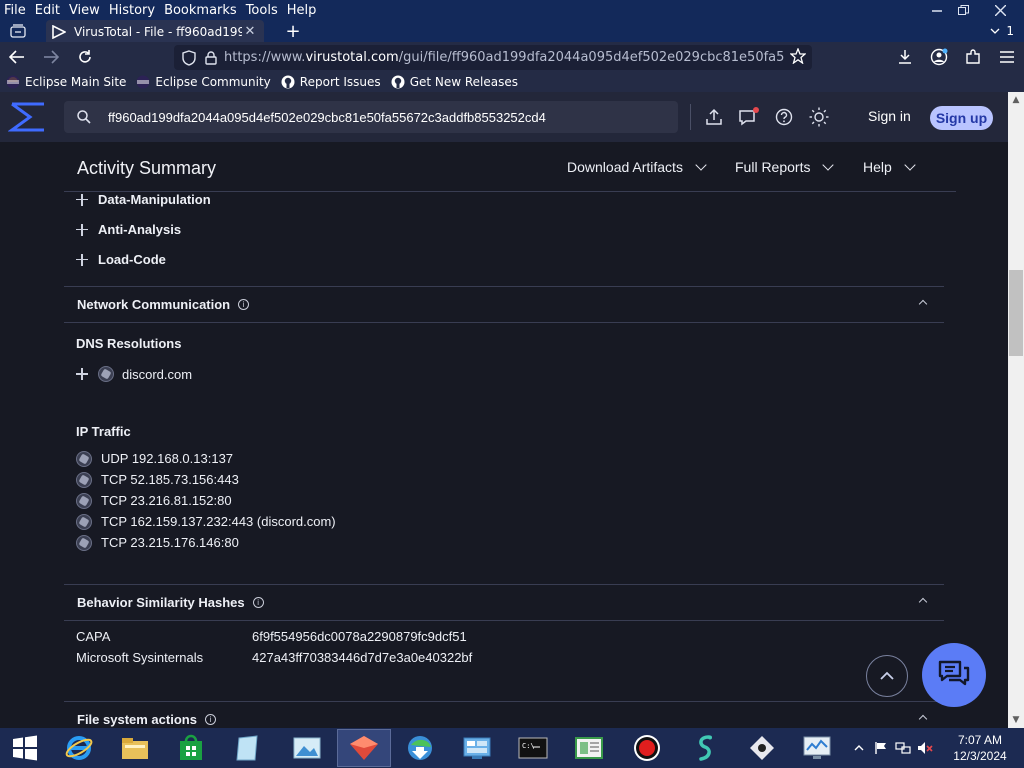 The height and width of the screenshot is (768, 1024). I want to click on virustotal-favicon-icon, so click(59, 31).